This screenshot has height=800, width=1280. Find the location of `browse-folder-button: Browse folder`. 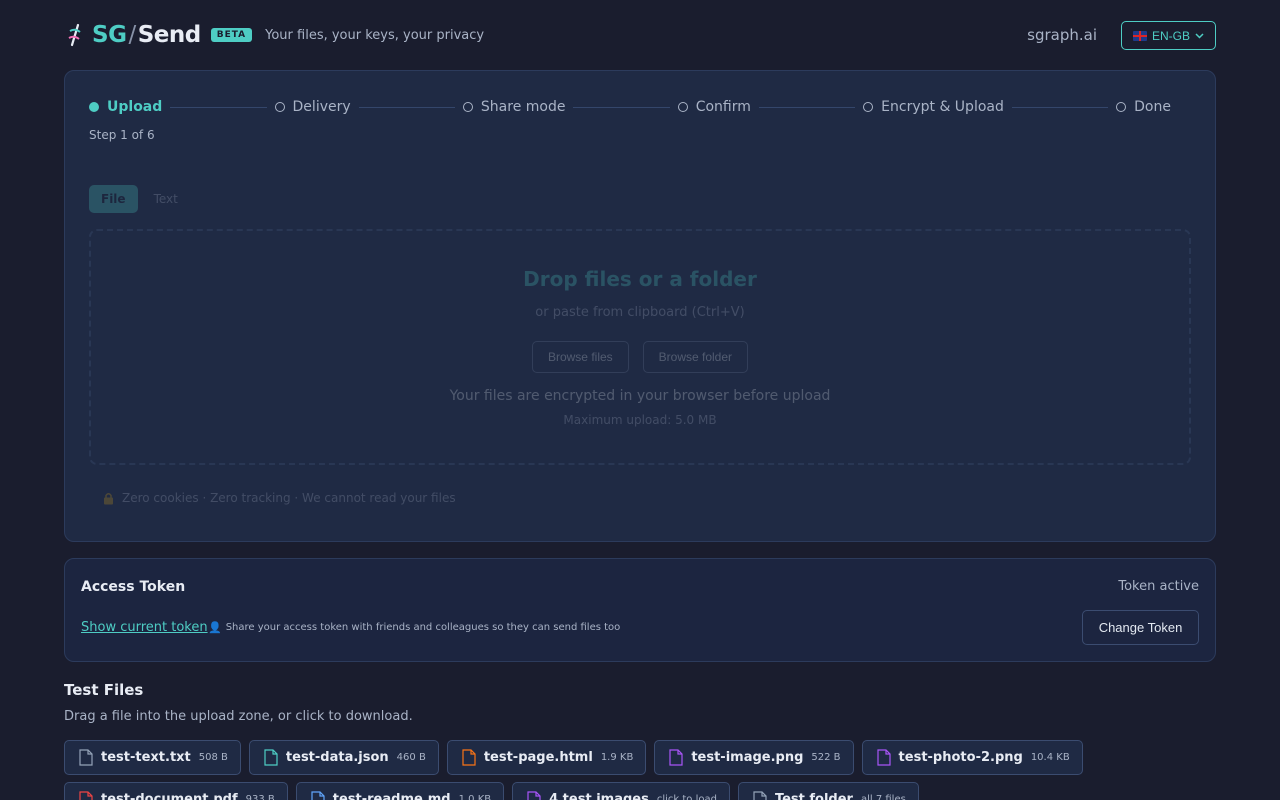

browse-folder-button: Browse folder is located at coordinates (695, 357).